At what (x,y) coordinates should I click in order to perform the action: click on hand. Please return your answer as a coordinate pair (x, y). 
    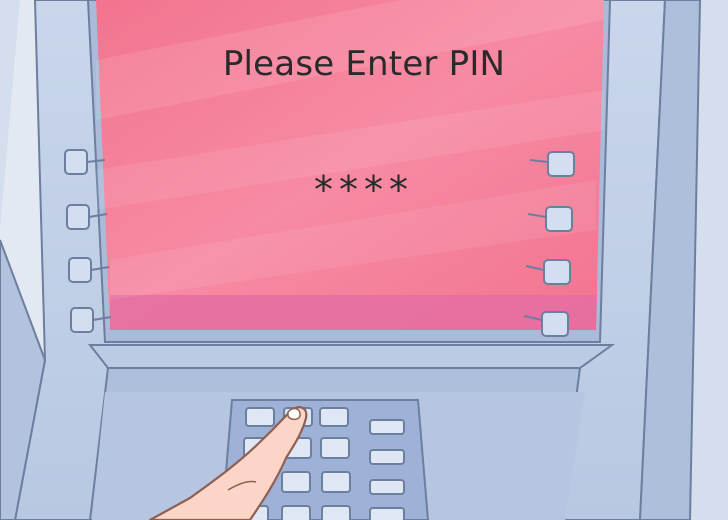
    Looking at the image, I should click on (228, 463).